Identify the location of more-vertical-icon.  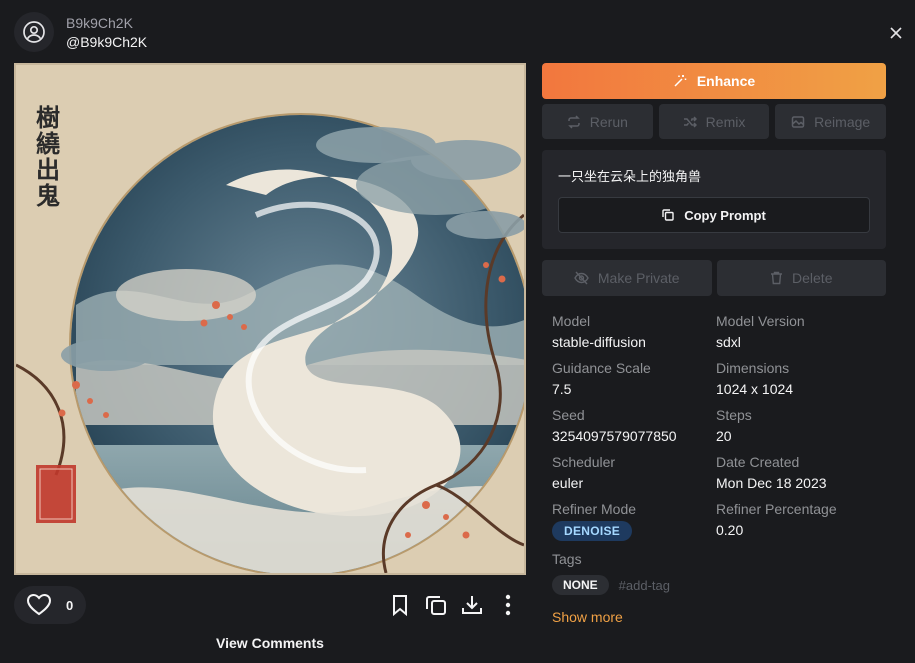
(508, 605).